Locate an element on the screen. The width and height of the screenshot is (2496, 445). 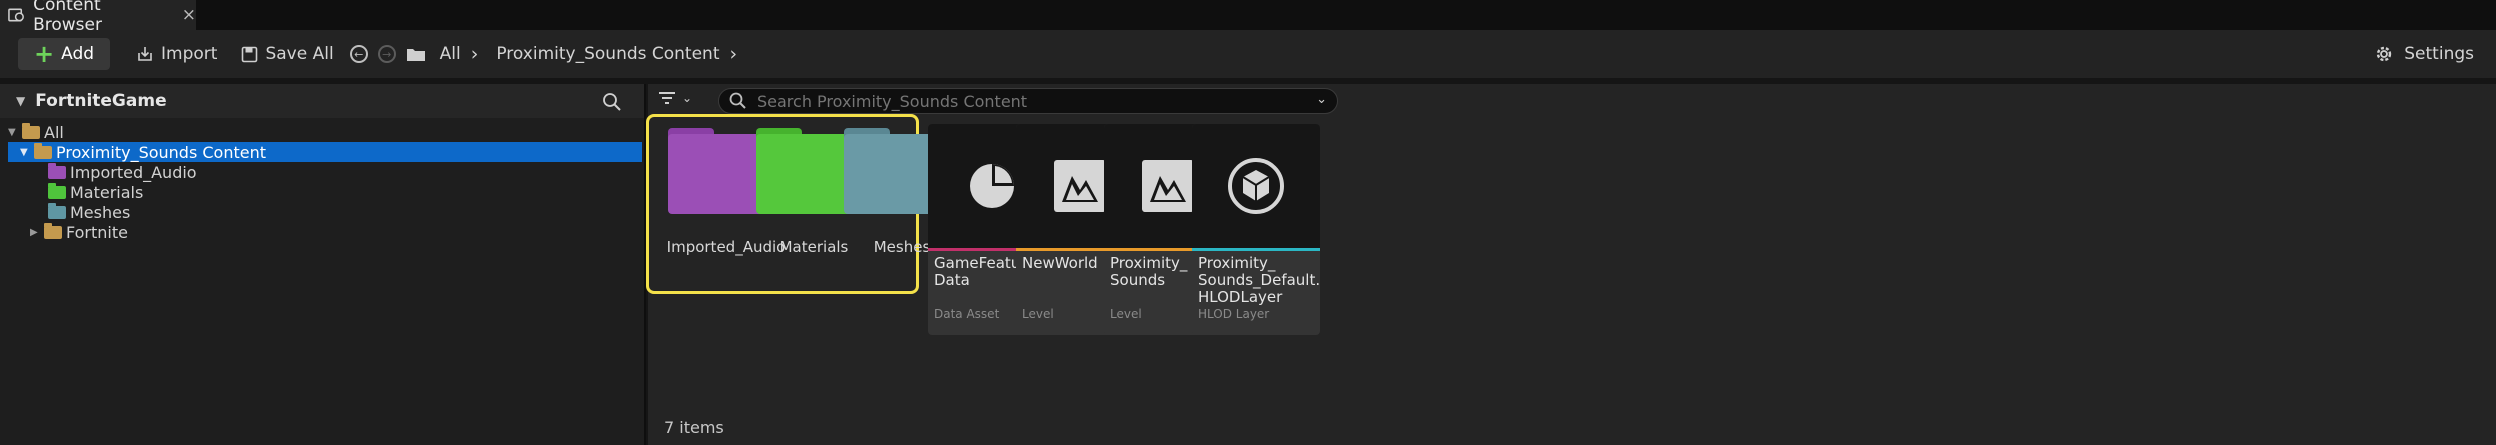
tree-item-label: Meshes is located at coordinates (100, 212).